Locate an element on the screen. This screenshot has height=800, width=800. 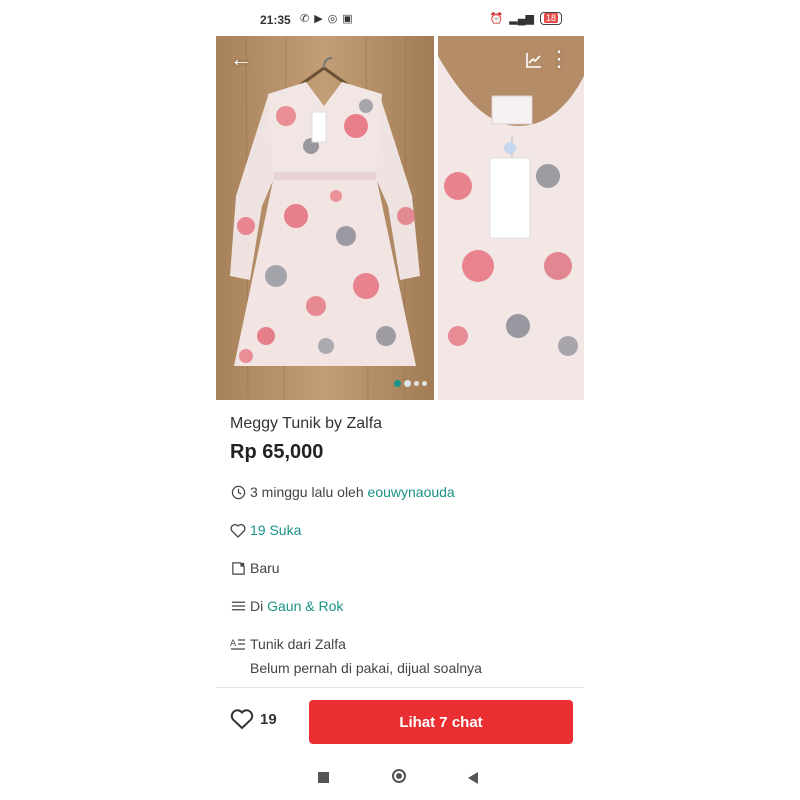
category-row: Di Gaun & Rok is located at coordinates (286, 606).